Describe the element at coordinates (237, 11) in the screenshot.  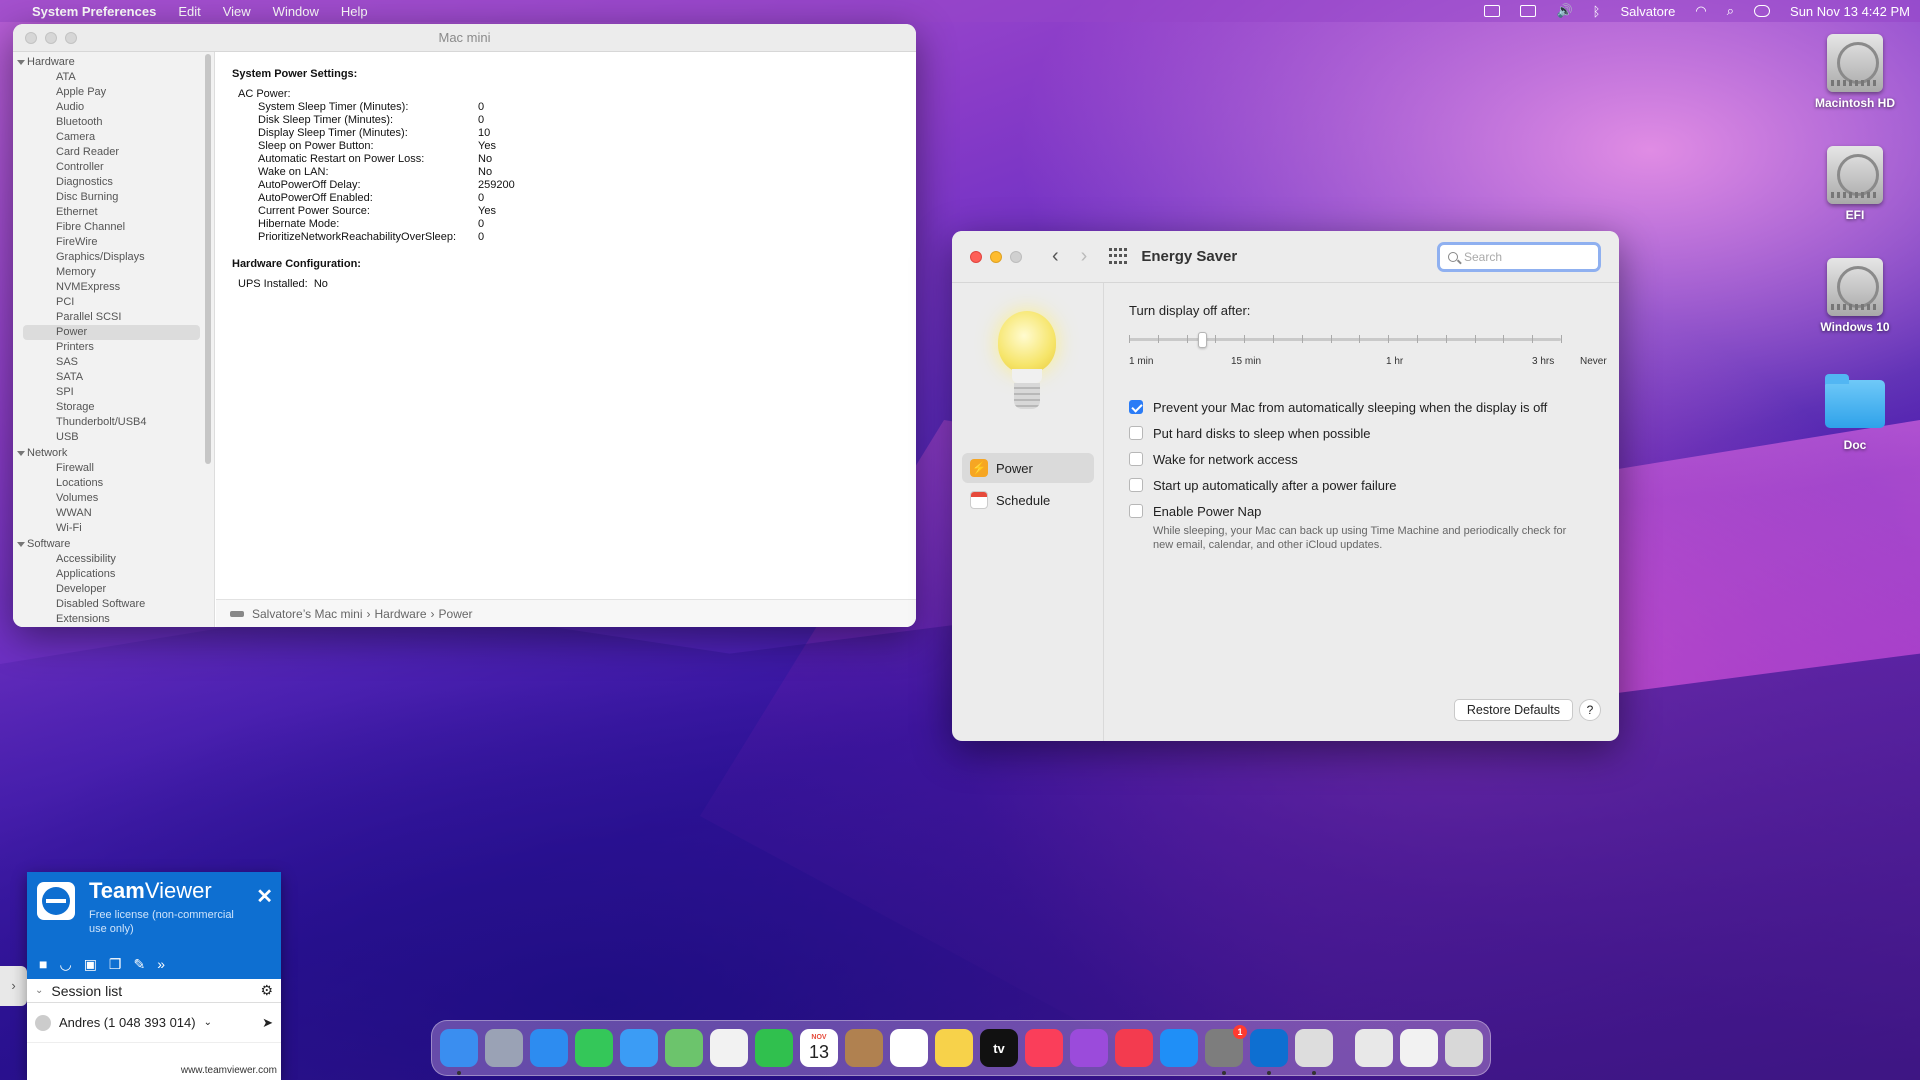
I see `menu-view: View` at that location.